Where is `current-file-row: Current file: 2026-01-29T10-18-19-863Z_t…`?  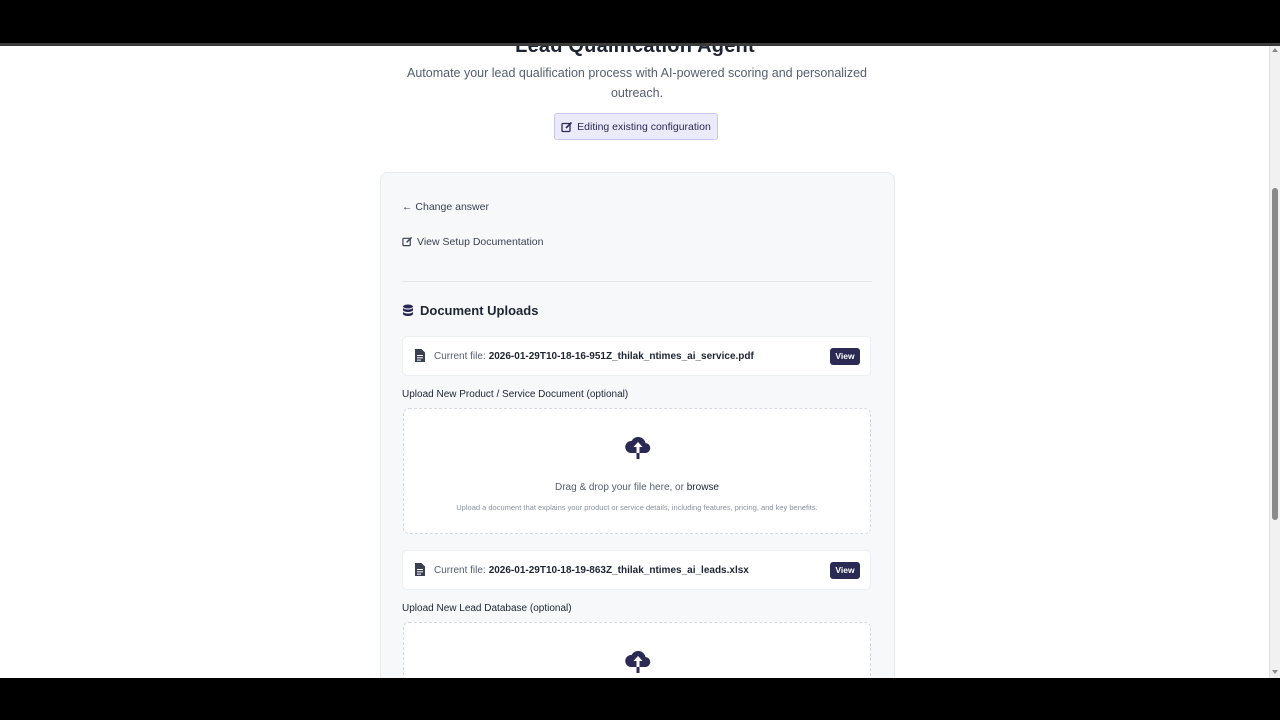 current-file-row: Current file: 2026-01-29T10-18-19-863Z_t… is located at coordinates (636, 570).